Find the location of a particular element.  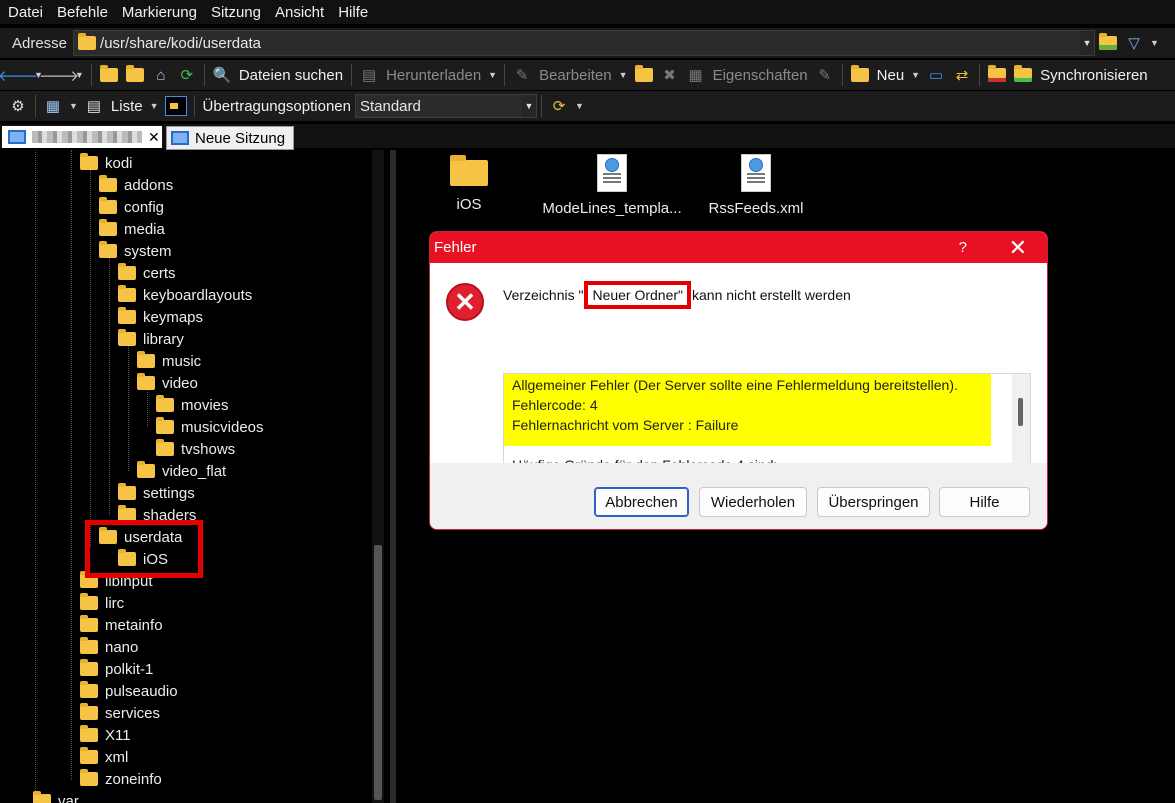

help-button: Hilfe is located at coordinates (984, 502).